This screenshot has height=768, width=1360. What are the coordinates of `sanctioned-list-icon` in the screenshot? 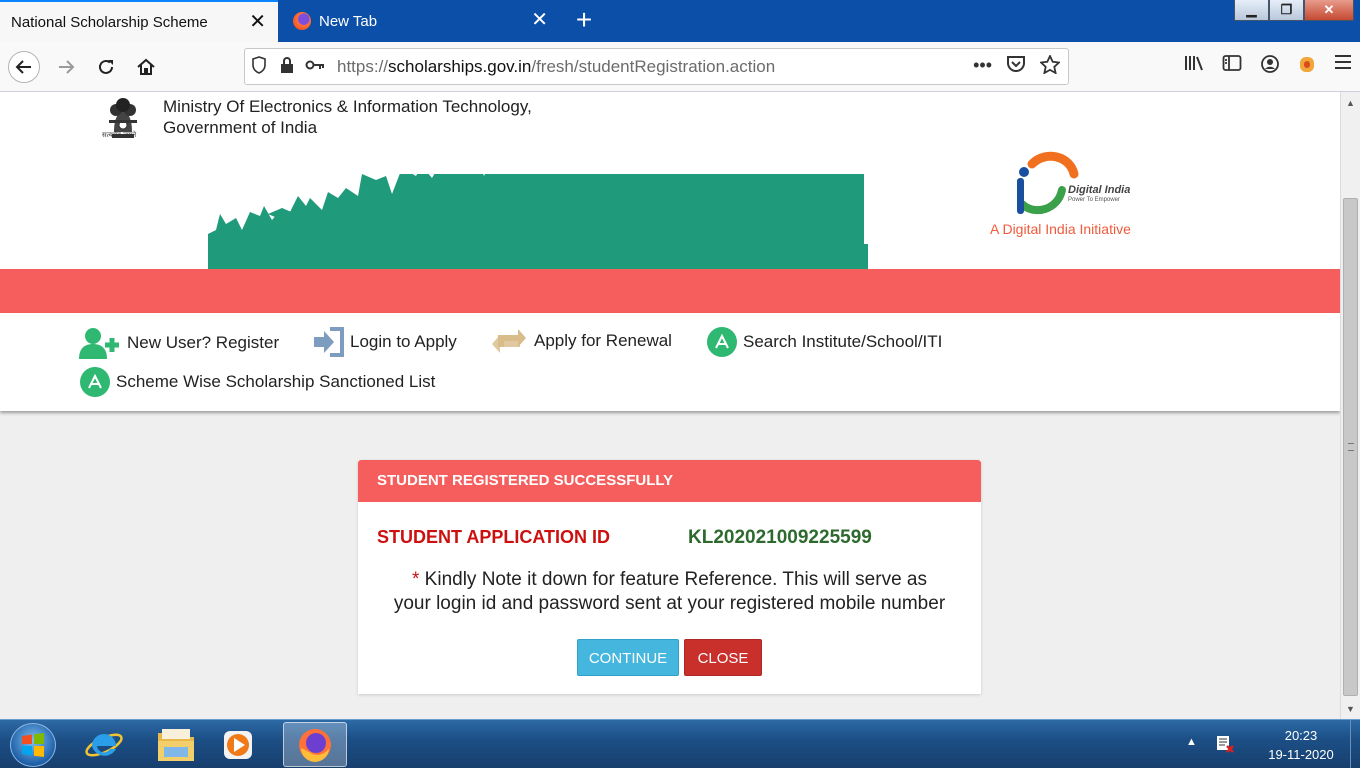 It's located at (95, 382).